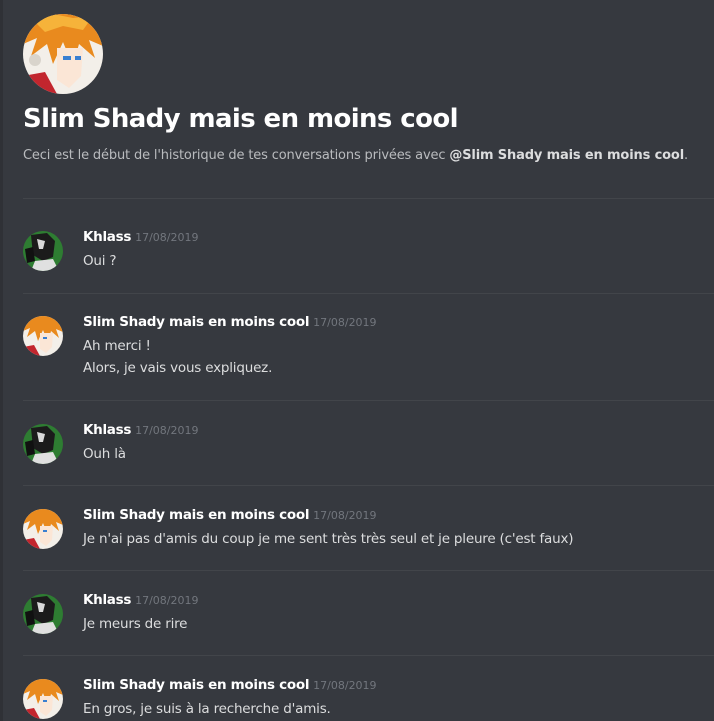 The width and height of the screenshot is (714, 721). What do you see at coordinates (686, 155) in the screenshot?
I see `subtitle-suffix: .` at bounding box center [686, 155].